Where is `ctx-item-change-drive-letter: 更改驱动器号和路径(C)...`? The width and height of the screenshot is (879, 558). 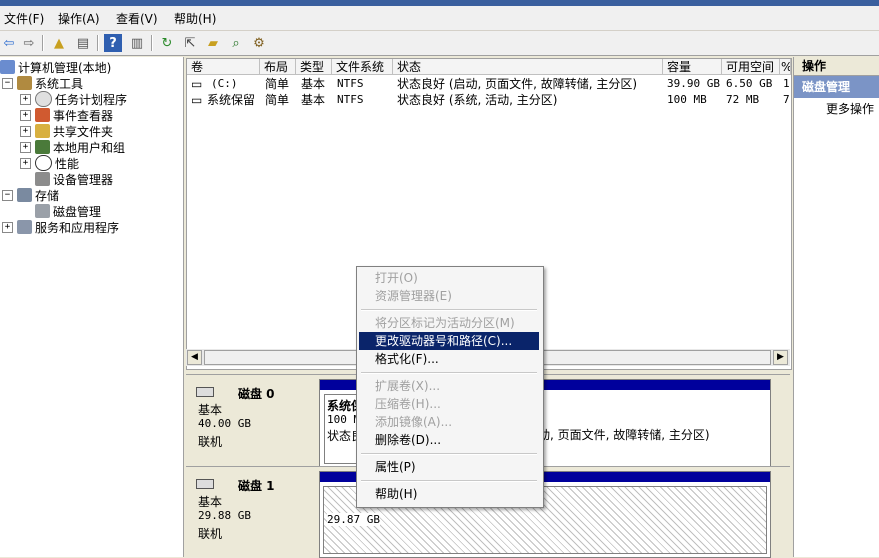 ctx-item-change-drive-letter: 更改驱动器号和路径(C)... is located at coordinates (449, 341).